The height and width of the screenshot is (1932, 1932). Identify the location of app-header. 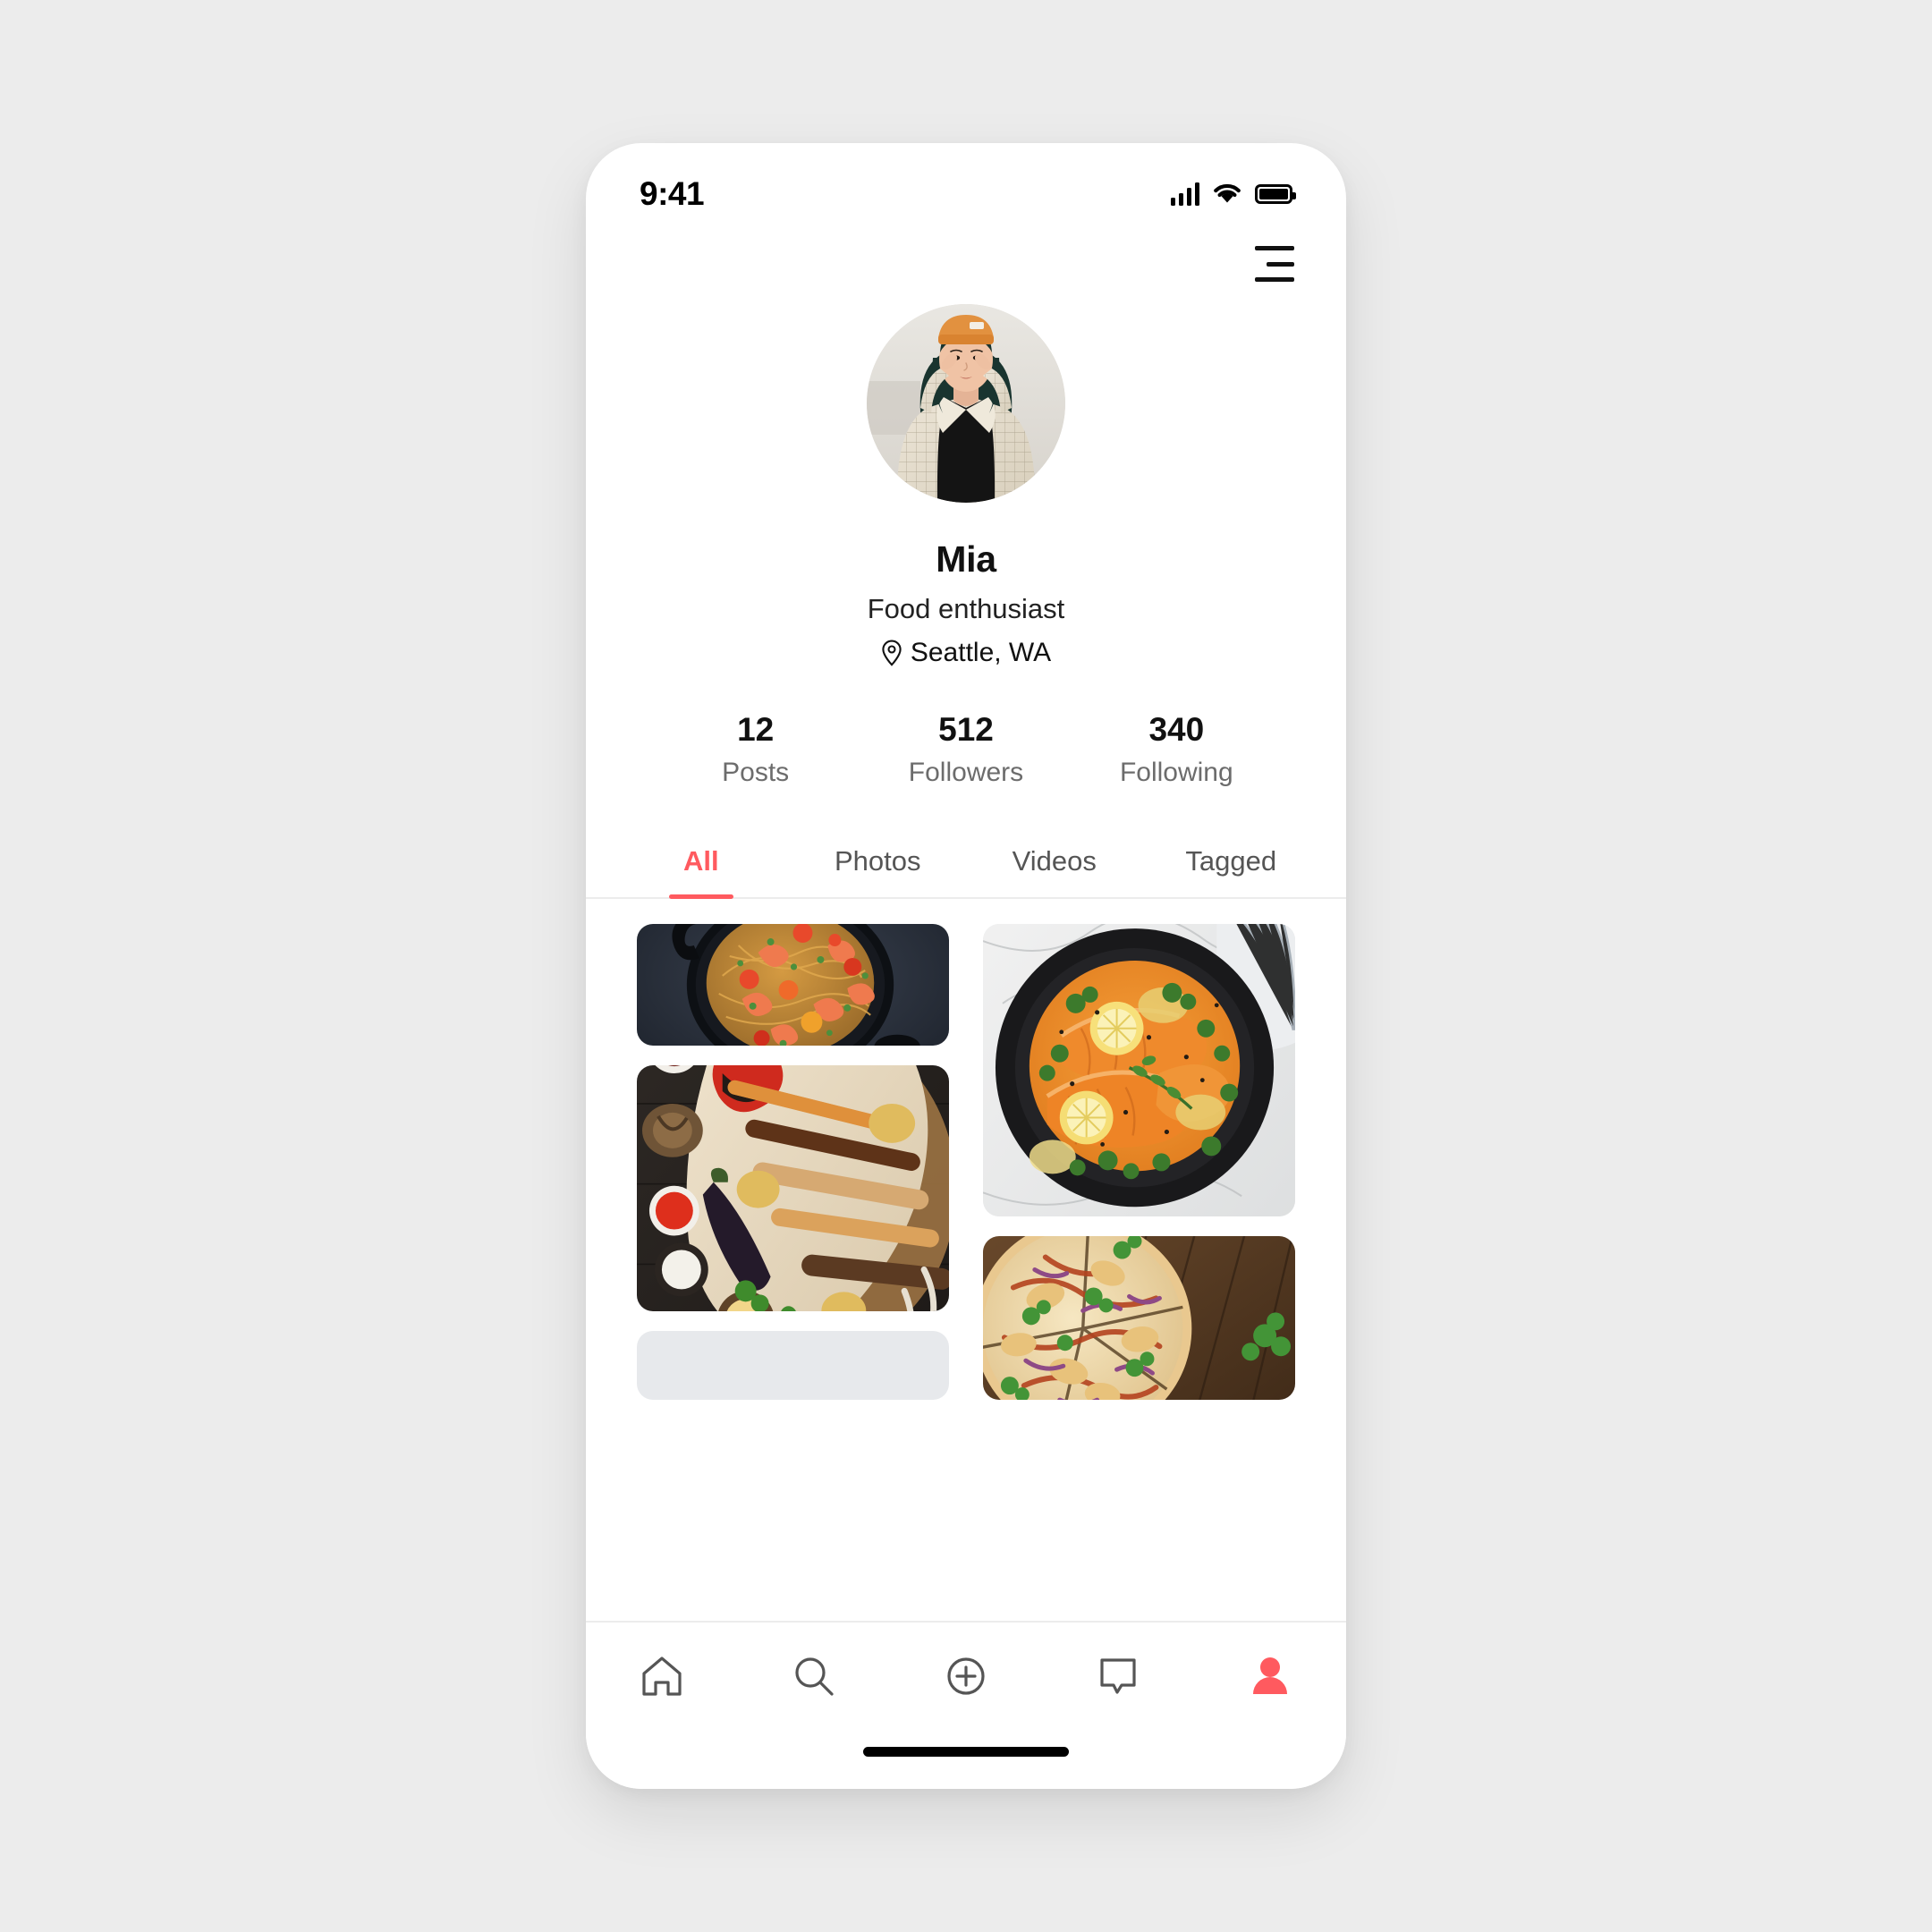
(966, 263).